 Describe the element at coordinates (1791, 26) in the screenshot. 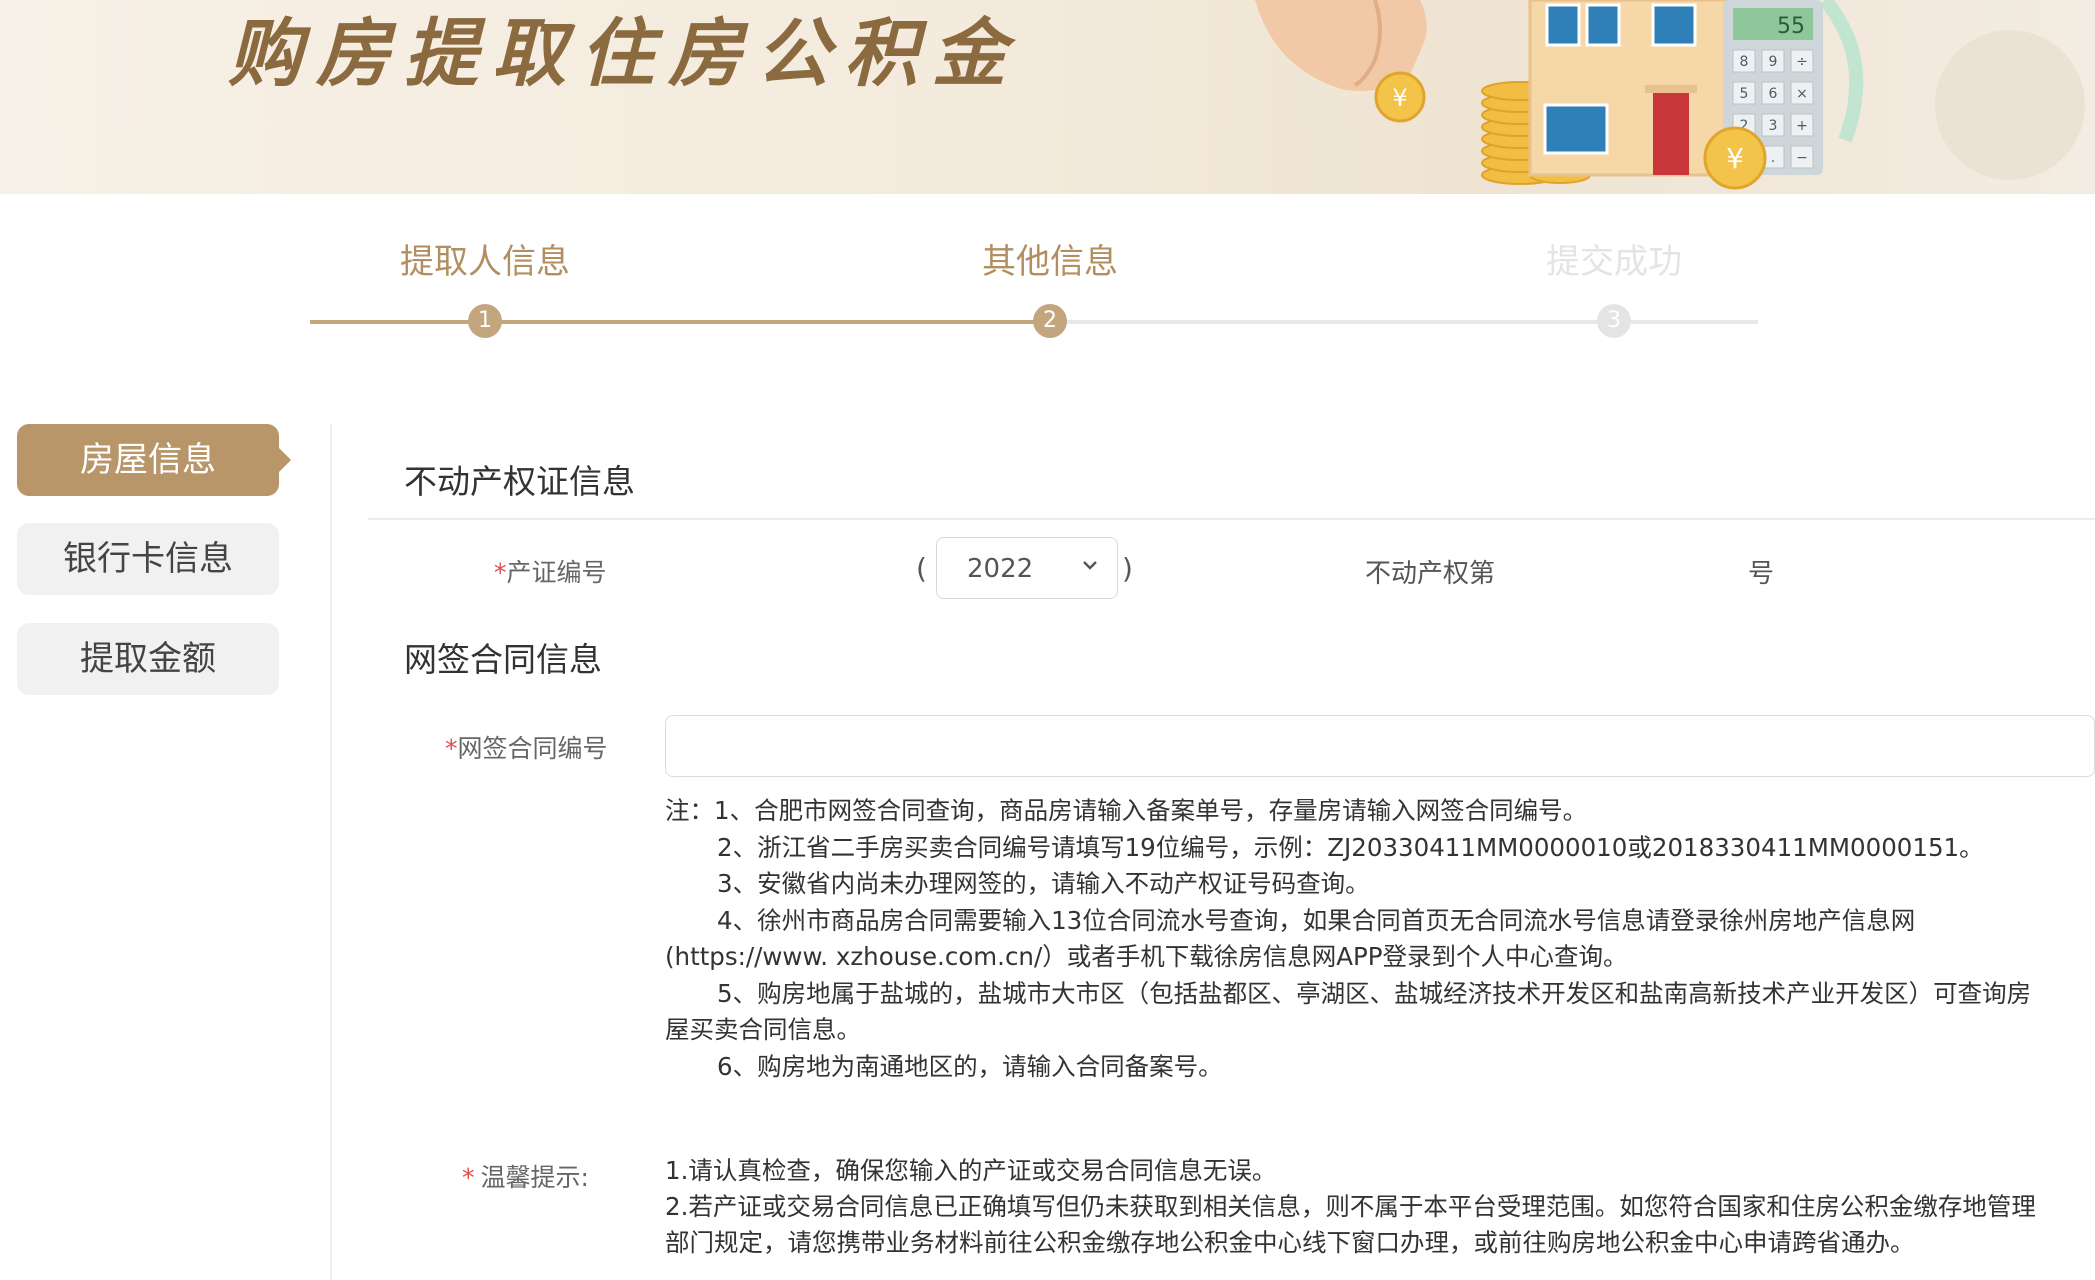

I see `svg-text: 55` at that location.